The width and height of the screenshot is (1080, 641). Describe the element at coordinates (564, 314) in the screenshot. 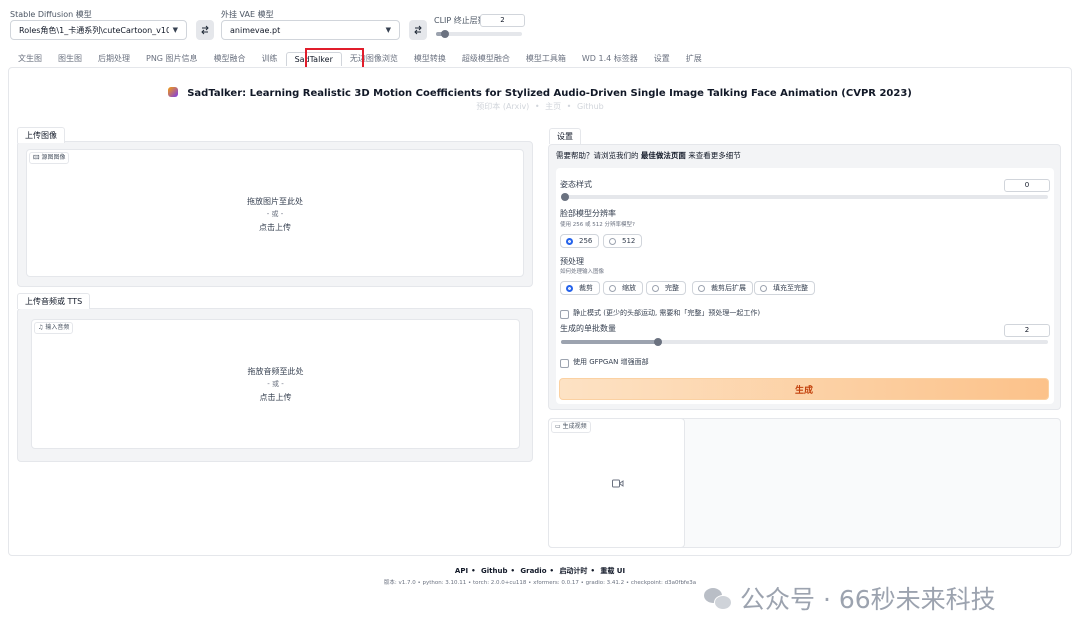

I see `still-mode-checkbox` at that location.